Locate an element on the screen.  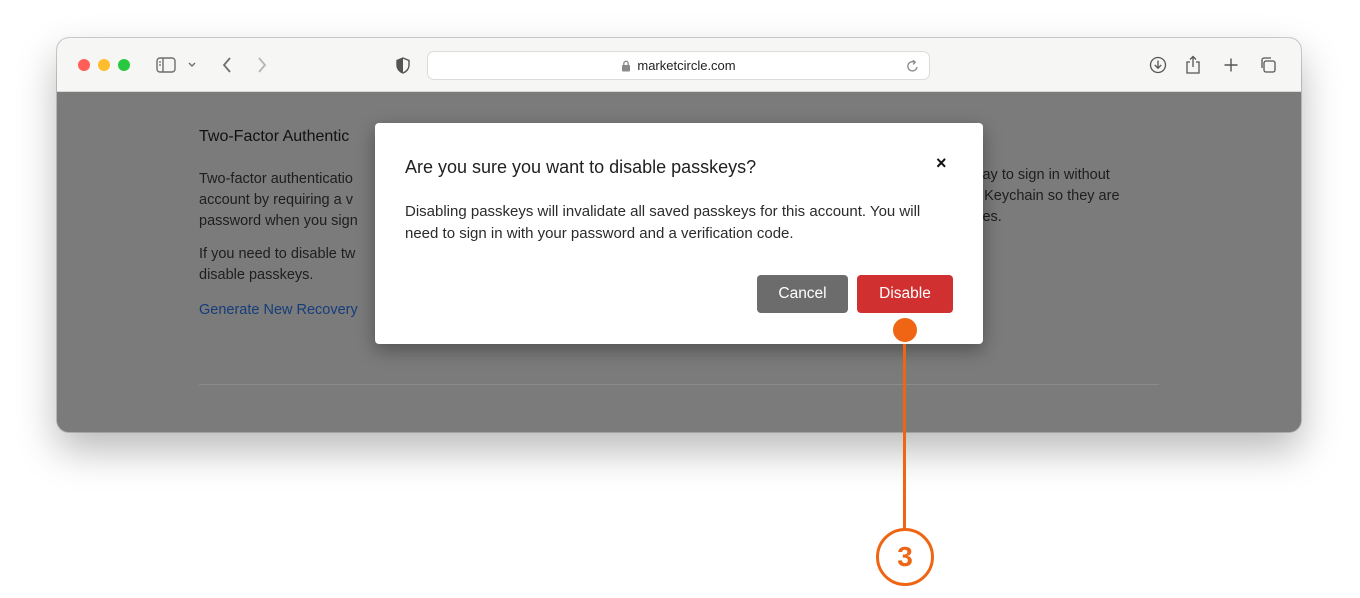
section-text-line: d Keychain so they are is located at coordinates (1046, 196).